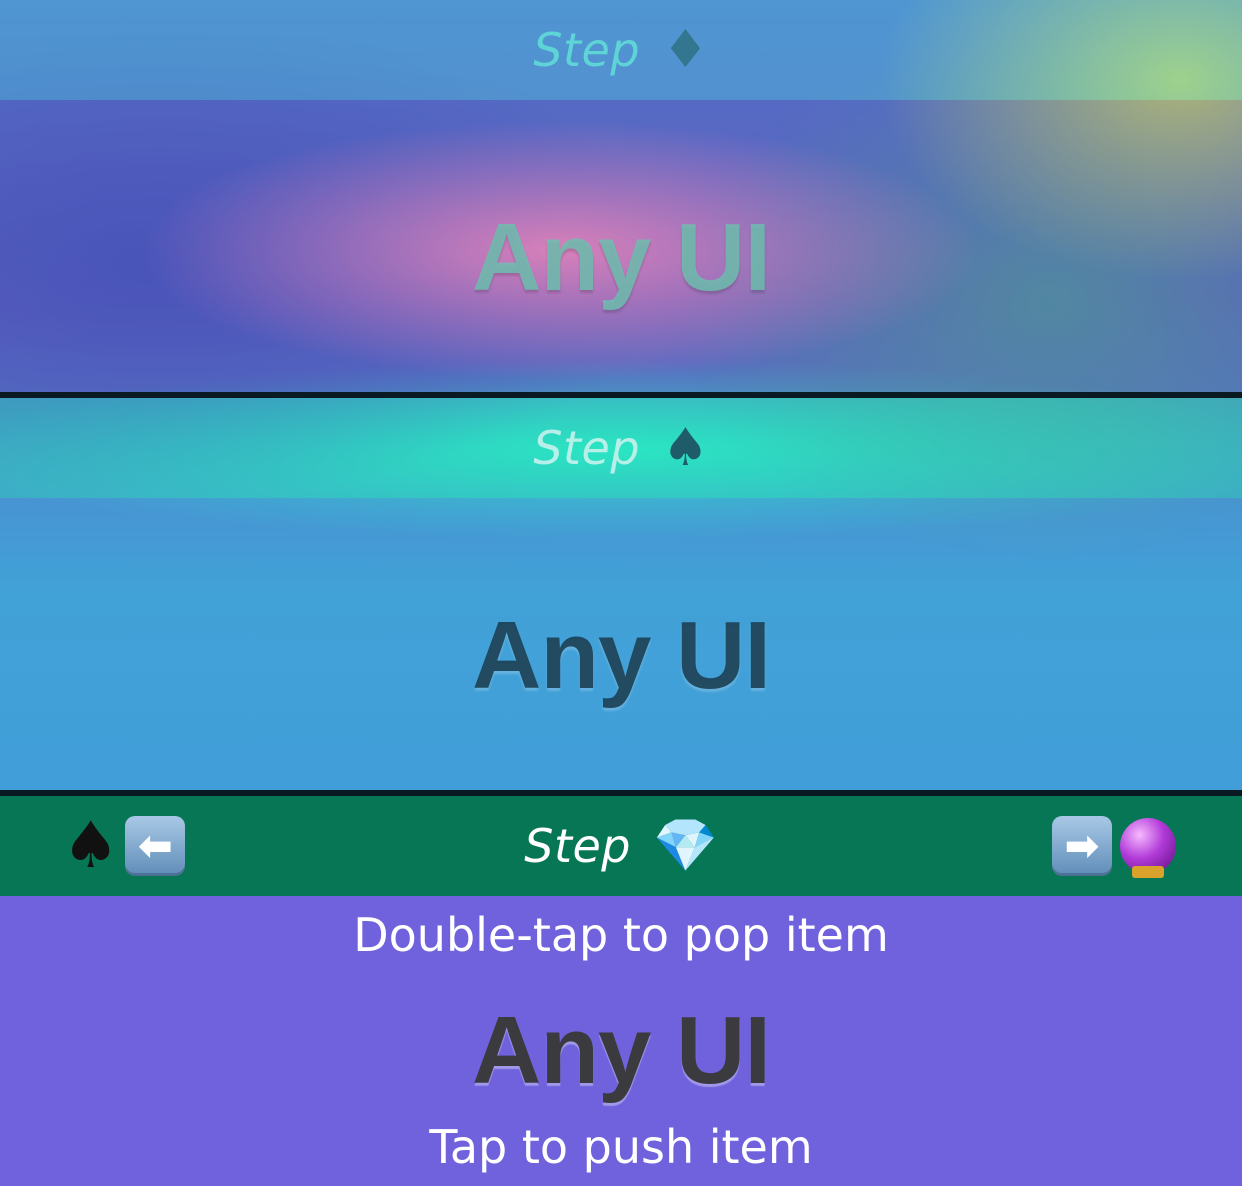  Describe the element at coordinates (621, 1050) in the screenshot. I see `card-3-any-ui-label: Any UI` at that location.